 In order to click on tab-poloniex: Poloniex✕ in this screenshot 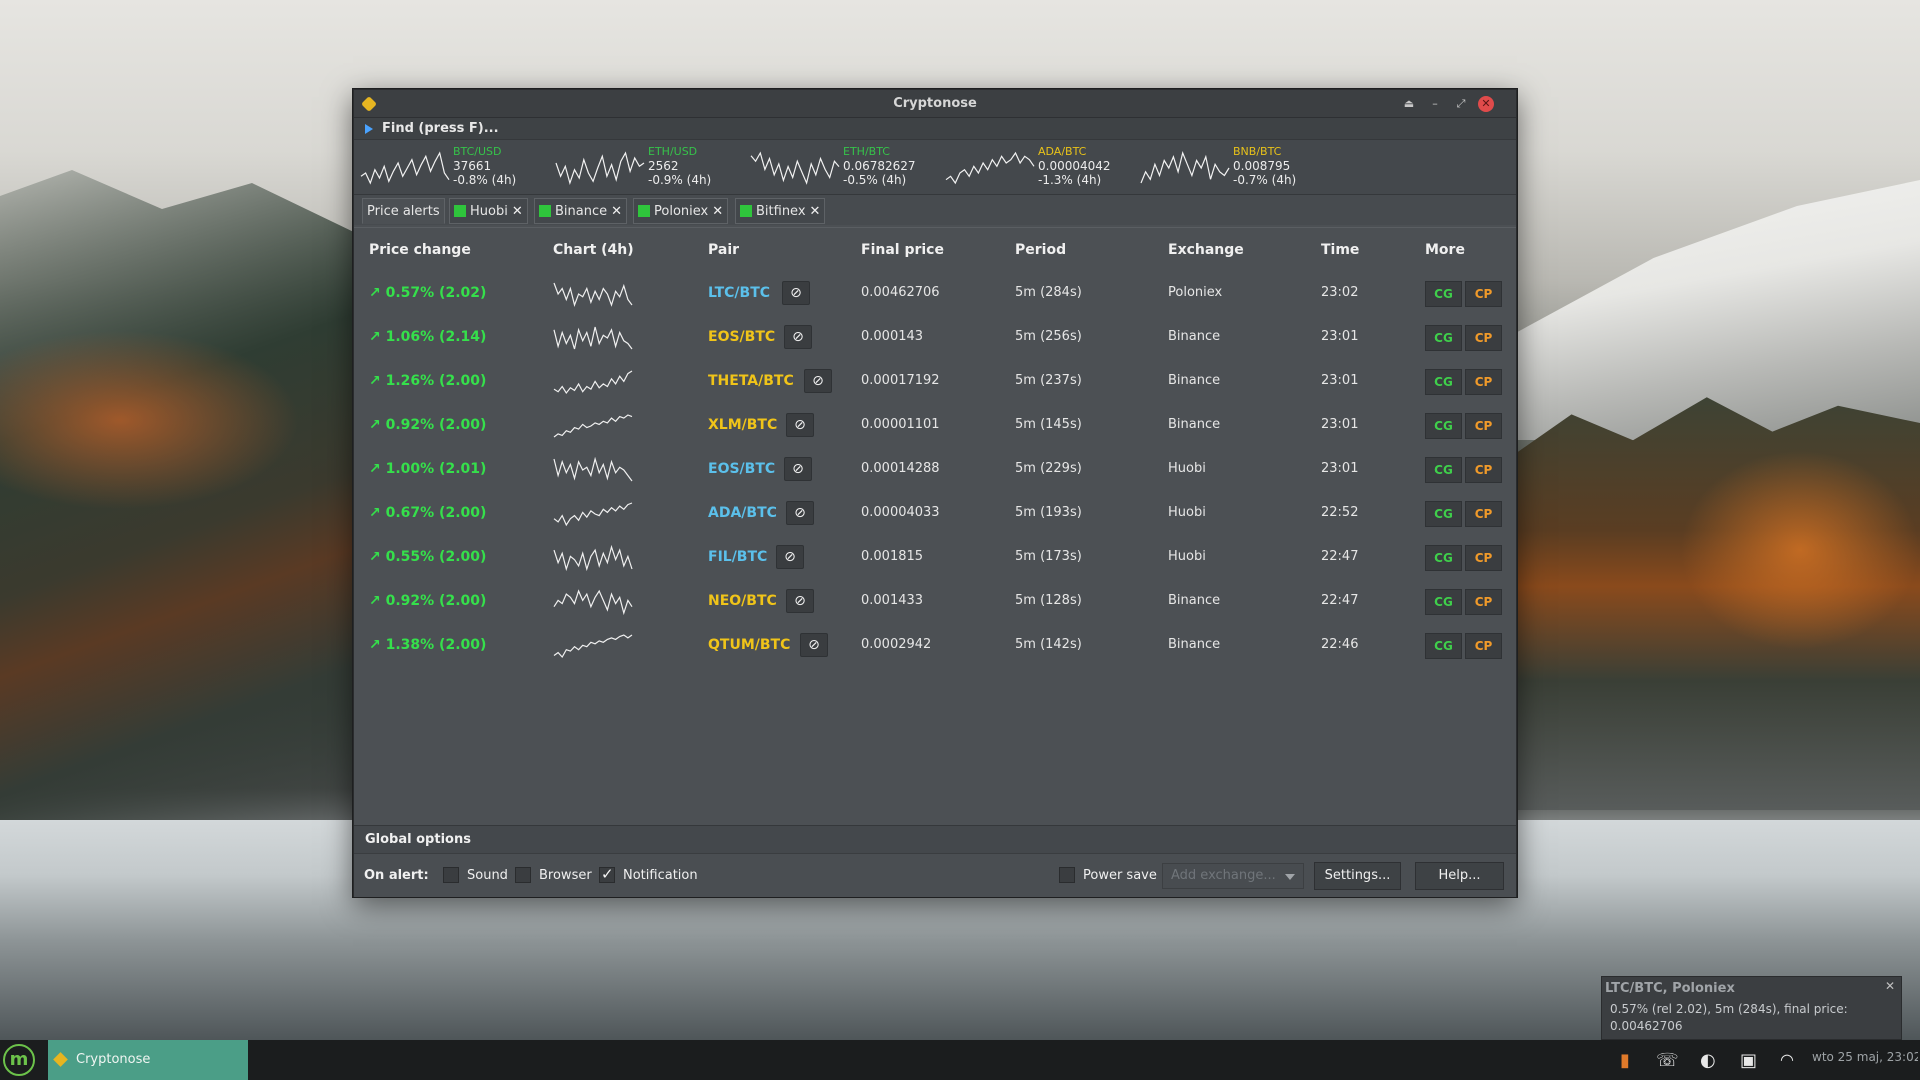, I will do `click(680, 211)`.